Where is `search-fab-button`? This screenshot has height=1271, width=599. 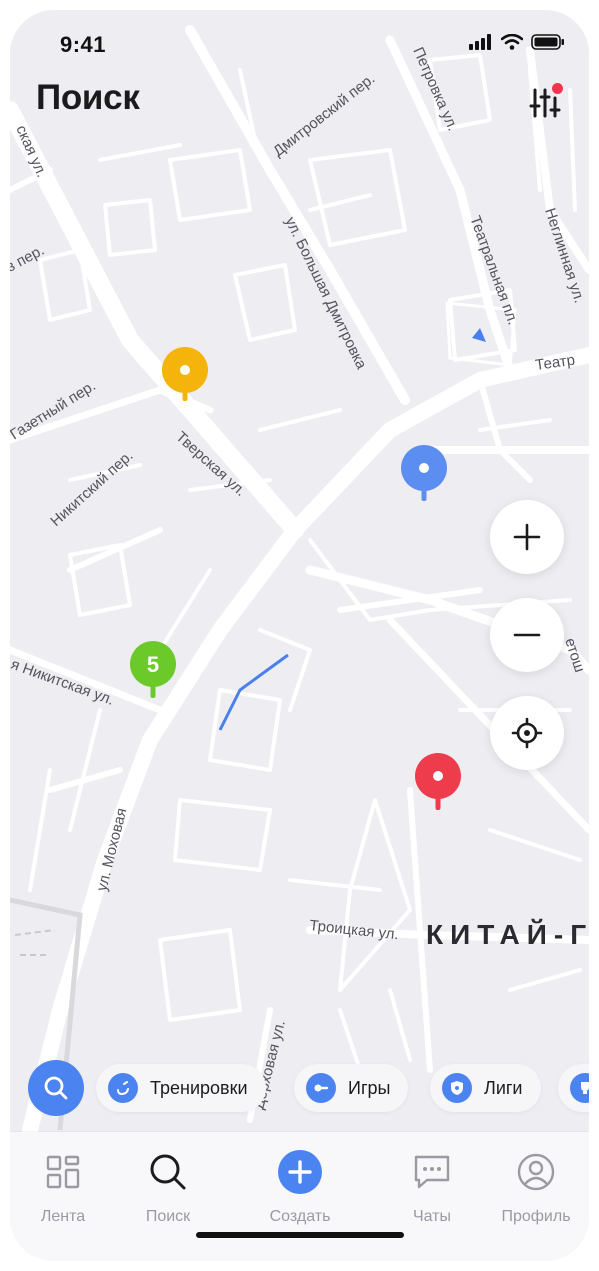
search-fab-button is located at coordinates (56, 1088).